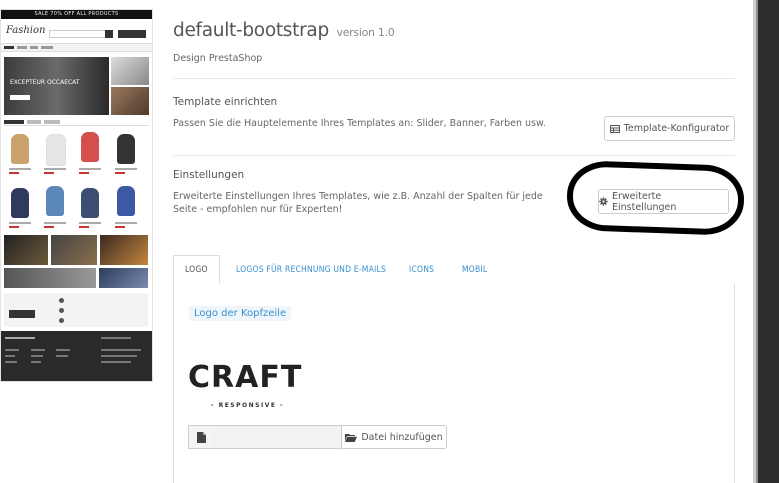 The image size is (779, 483). I want to click on logo-preview-subtext: - RESPONSIVE -, so click(248, 405).